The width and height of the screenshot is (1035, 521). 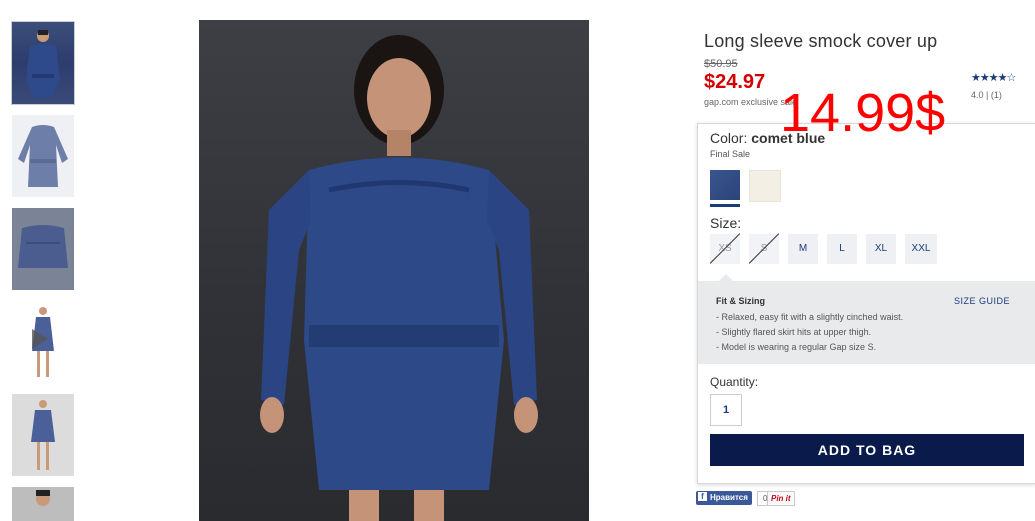 What do you see at coordinates (725, 249) in the screenshot?
I see `size-xs: XS` at bounding box center [725, 249].